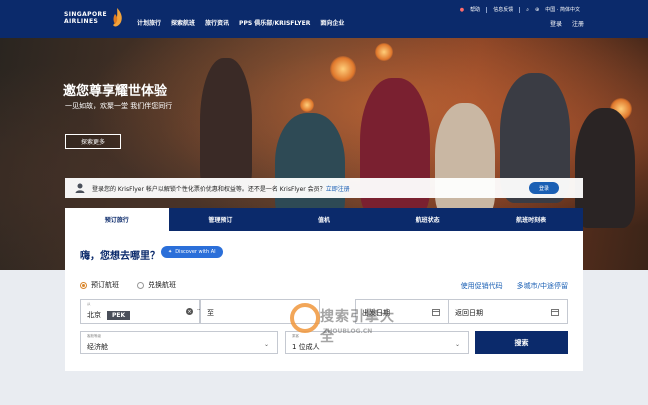 This screenshot has height=405, width=648. What do you see at coordinates (332, 22) in the screenshot?
I see `nav-business: 面向企业` at bounding box center [332, 22].